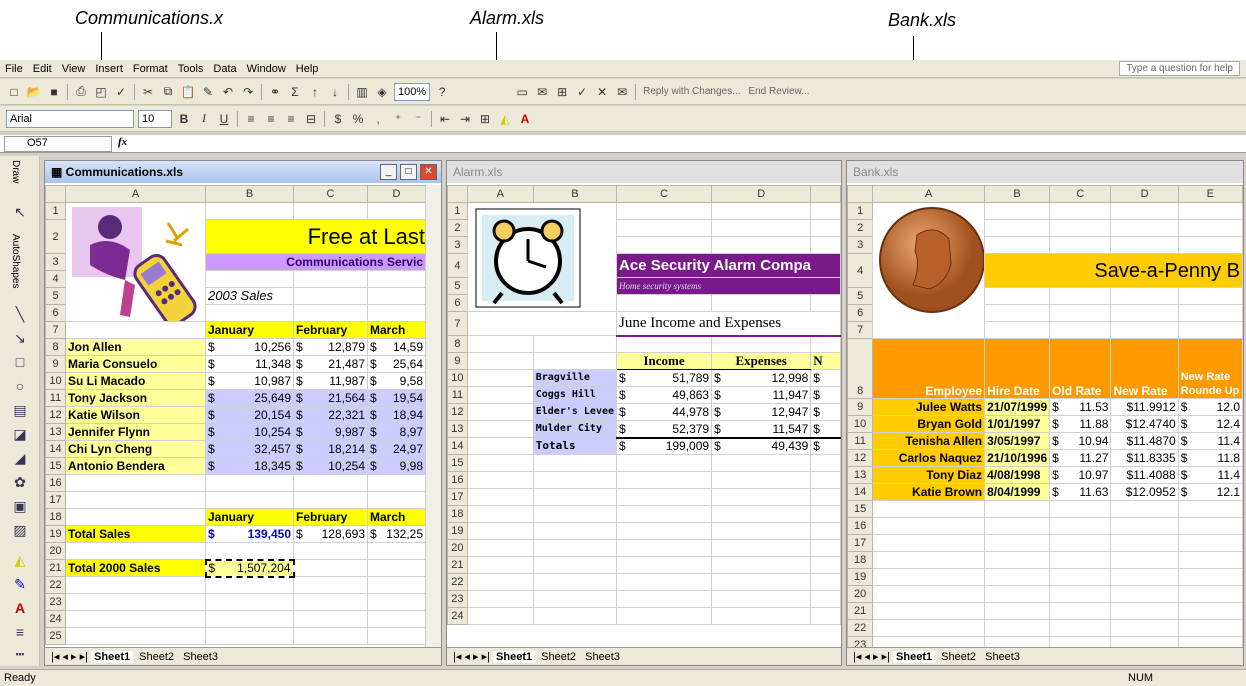 This screenshot has height=686, width=1246. What do you see at coordinates (335, 92) in the screenshot?
I see `sort-descending-icon: ↓` at bounding box center [335, 92].